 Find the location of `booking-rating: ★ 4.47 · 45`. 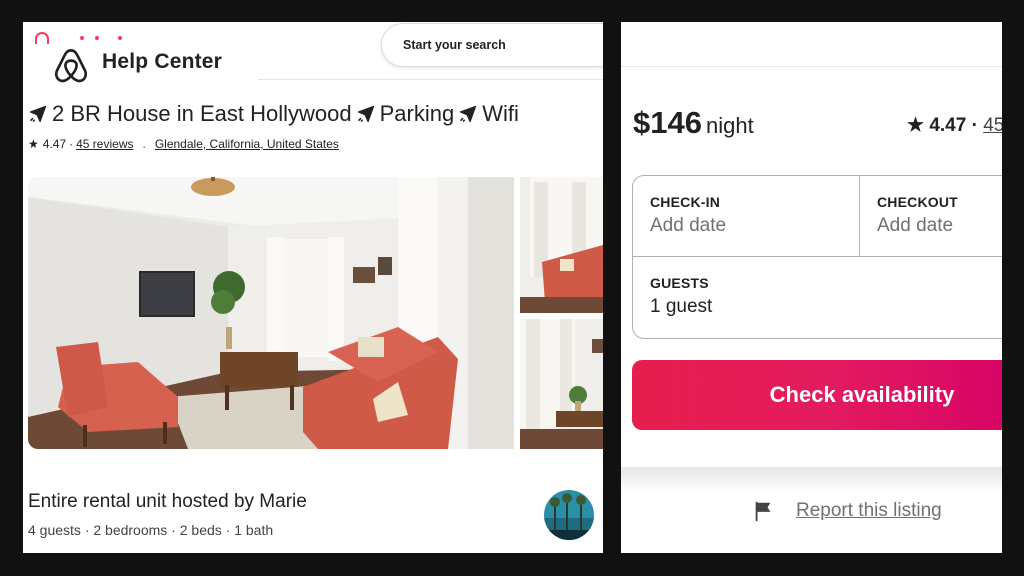

booking-rating: ★ 4.47 · 45 is located at coordinates (954, 125).